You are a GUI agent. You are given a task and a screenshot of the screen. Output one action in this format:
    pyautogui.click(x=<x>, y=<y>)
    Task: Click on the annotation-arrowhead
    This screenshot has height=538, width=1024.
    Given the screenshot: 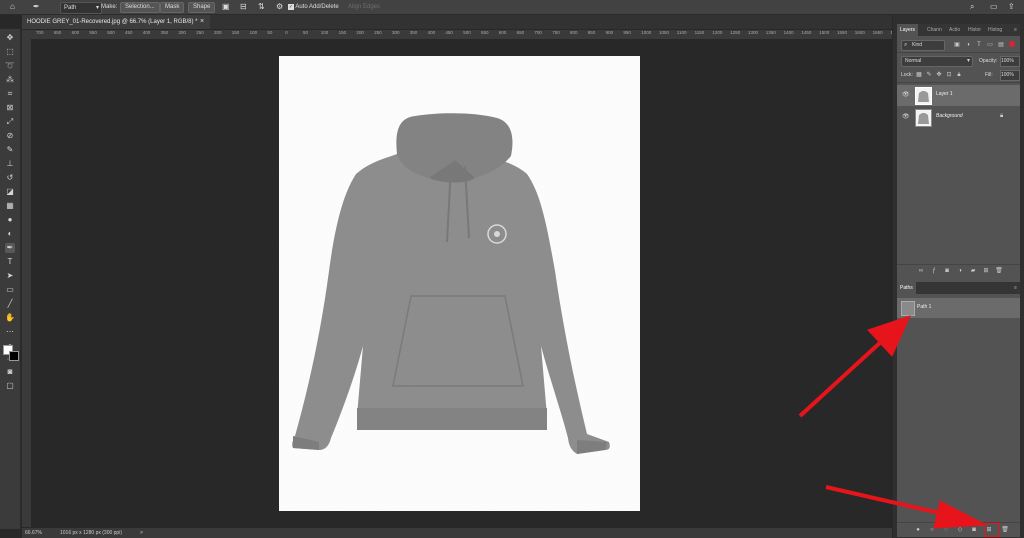 What is the action you would take?
    pyautogui.click(x=960, y=514)
    